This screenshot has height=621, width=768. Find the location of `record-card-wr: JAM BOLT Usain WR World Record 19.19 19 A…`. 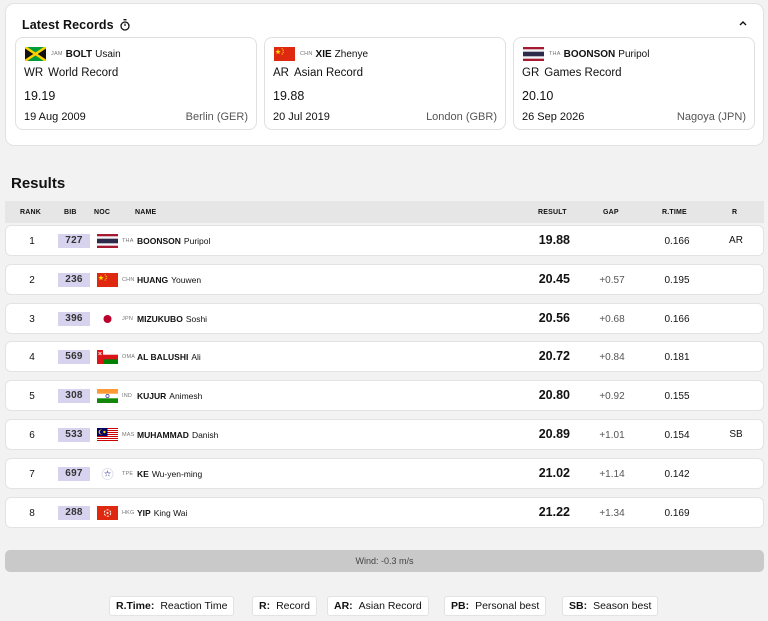

record-card-wr: JAM BOLT Usain WR World Record 19.19 19 A… is located at coordinates (136, 83).